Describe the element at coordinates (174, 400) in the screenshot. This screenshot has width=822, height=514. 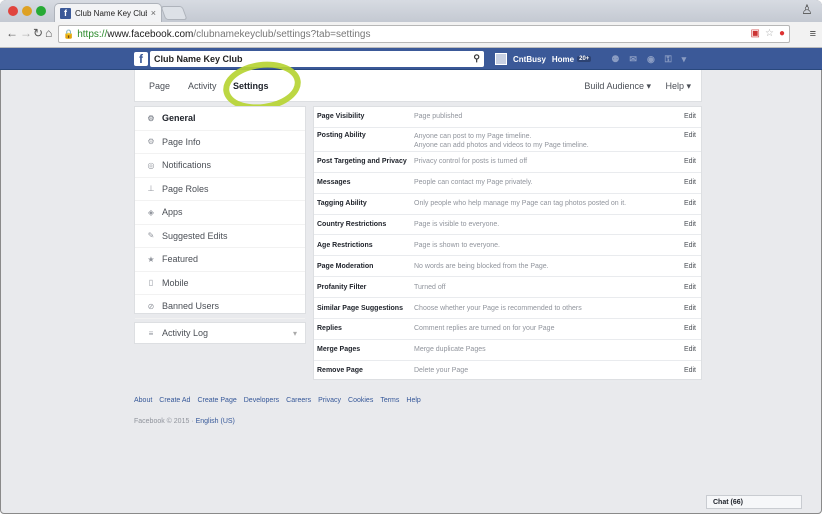
I see `footer-link-create-ad: Create Ad` at that location.